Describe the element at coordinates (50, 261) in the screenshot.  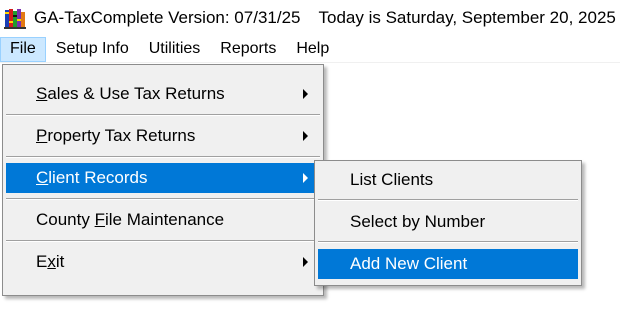
I see `menu-item-label: Exit` at that location.